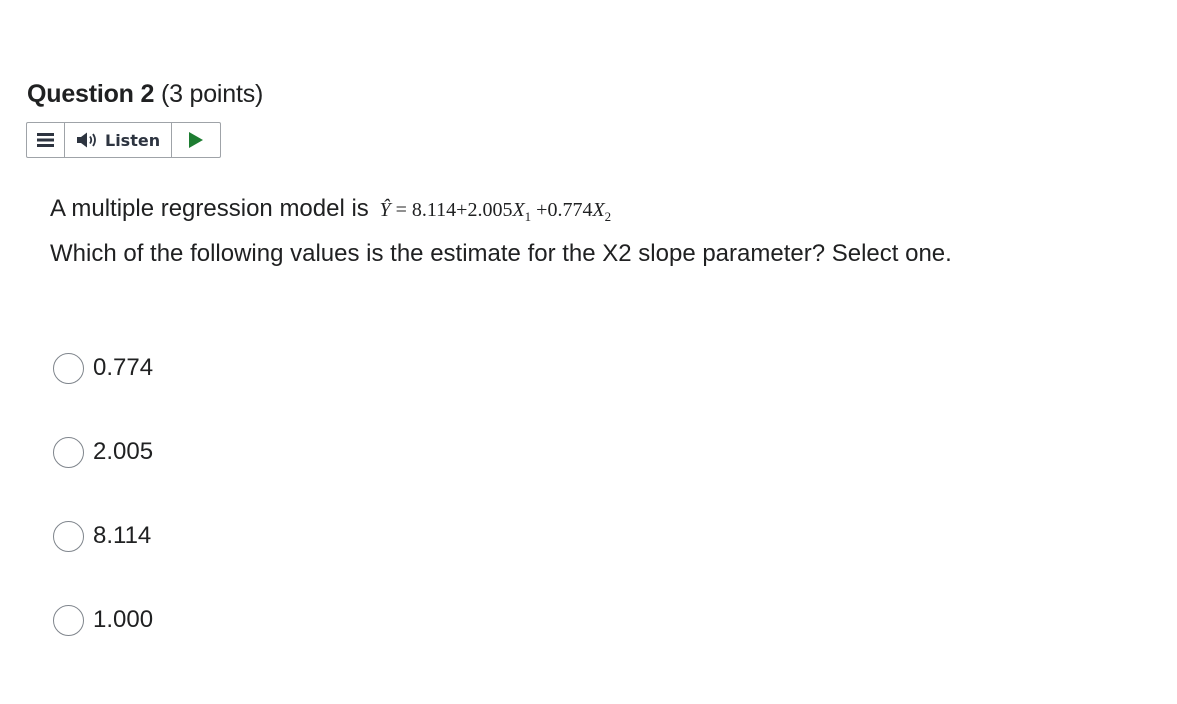  I want to click on answer-option: 0.774, so click(103, 368).